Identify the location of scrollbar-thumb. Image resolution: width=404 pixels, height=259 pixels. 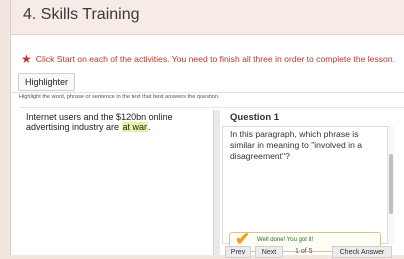
(391, 184).